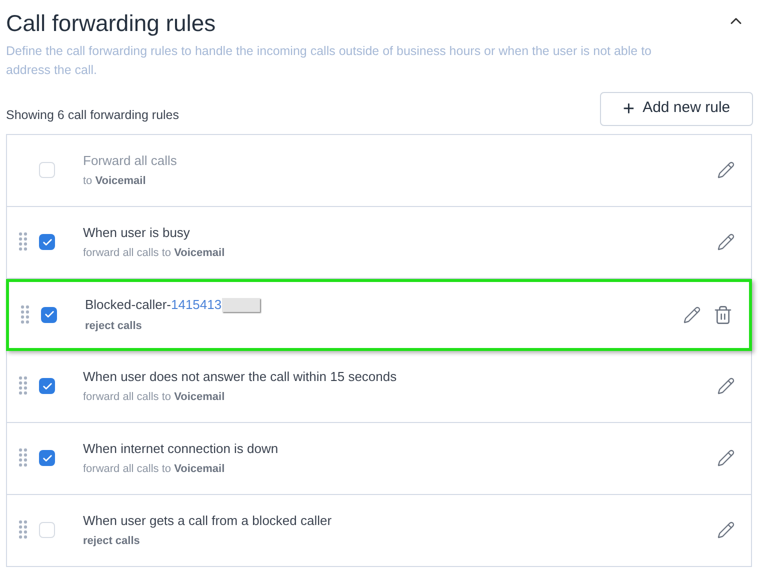 This screenshot has height=576, width=759. I want to click on rules-count: Showing 6 call forwarding rules, so click(93, 115).